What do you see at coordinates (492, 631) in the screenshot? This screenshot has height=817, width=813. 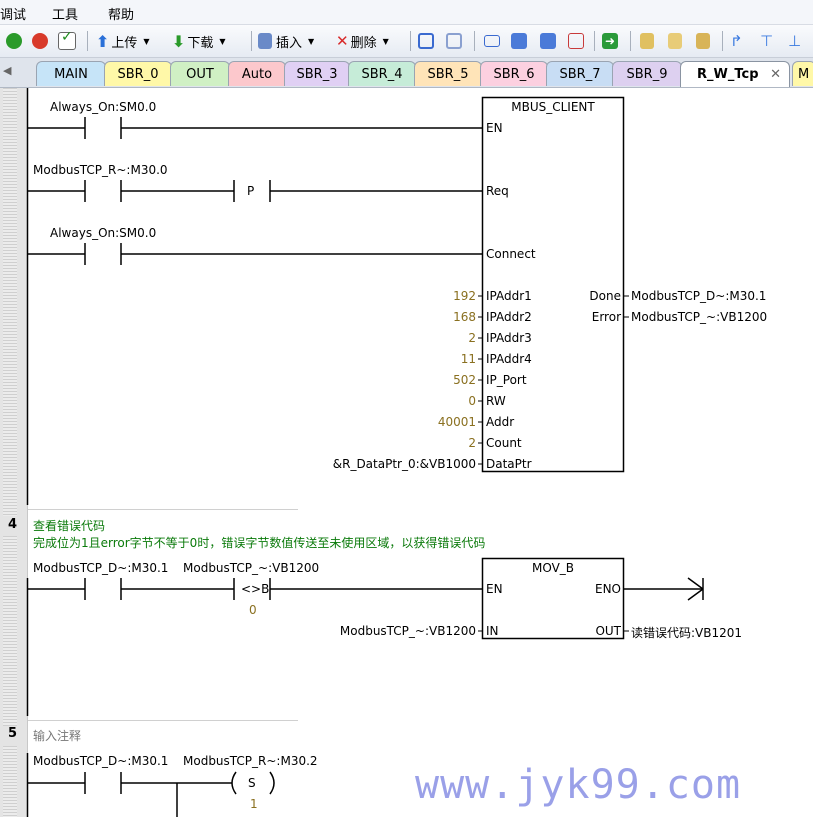 I see `pin-in: IN` at bounding box center [492, 631].